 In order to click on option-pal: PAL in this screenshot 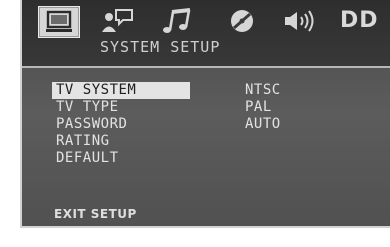, I will do `click(263, 107)`.